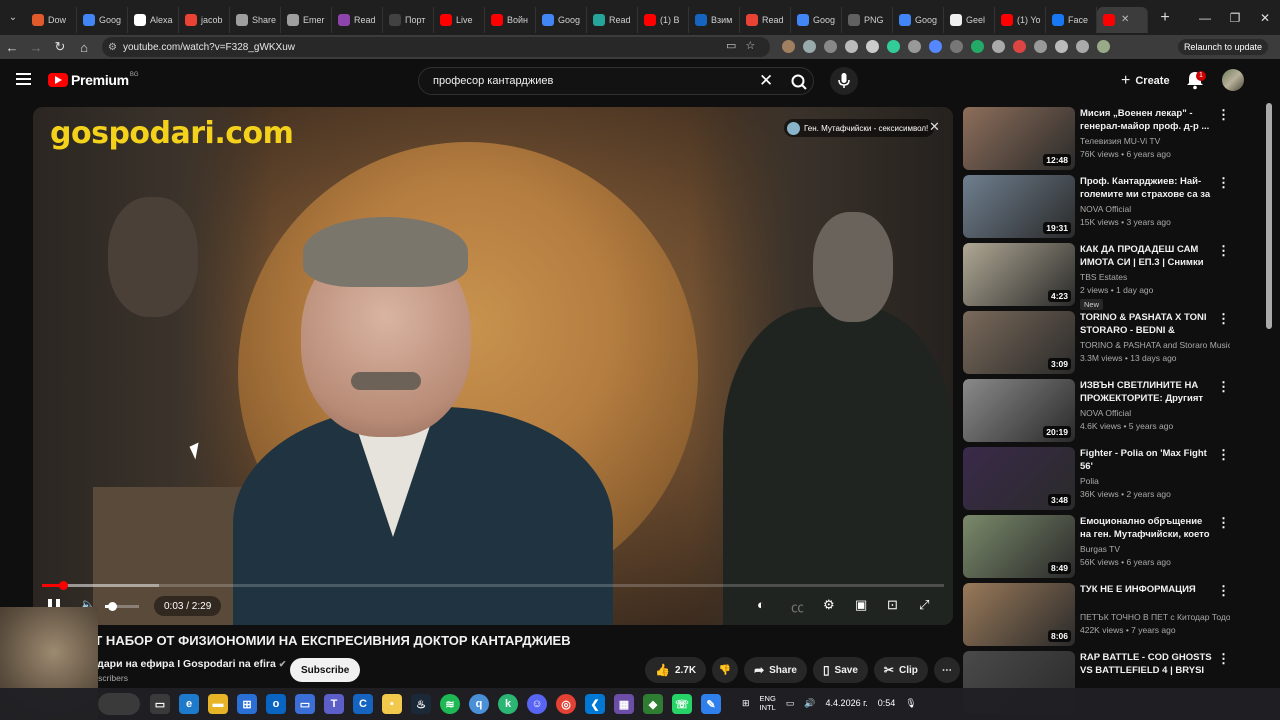  What do you see at coordinates (731, 45) in the screenshot?
I see `install-app-icon: ▭` at bounding box center [731, 45].